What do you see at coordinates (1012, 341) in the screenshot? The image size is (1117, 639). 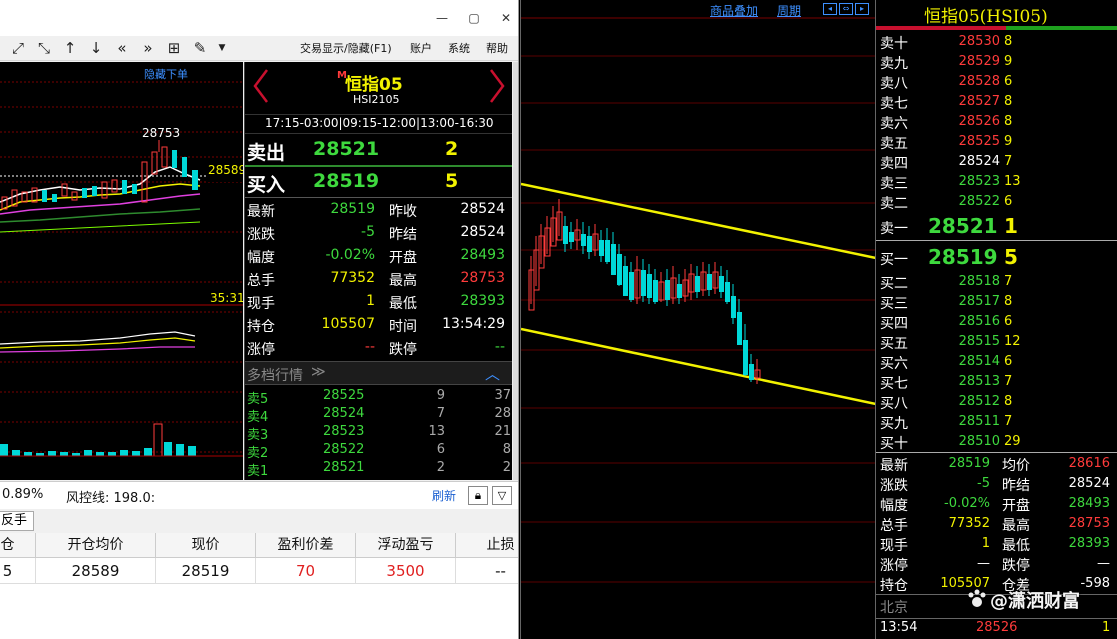 I see `bid-volume: 12` at bounding box center [1012, 341].